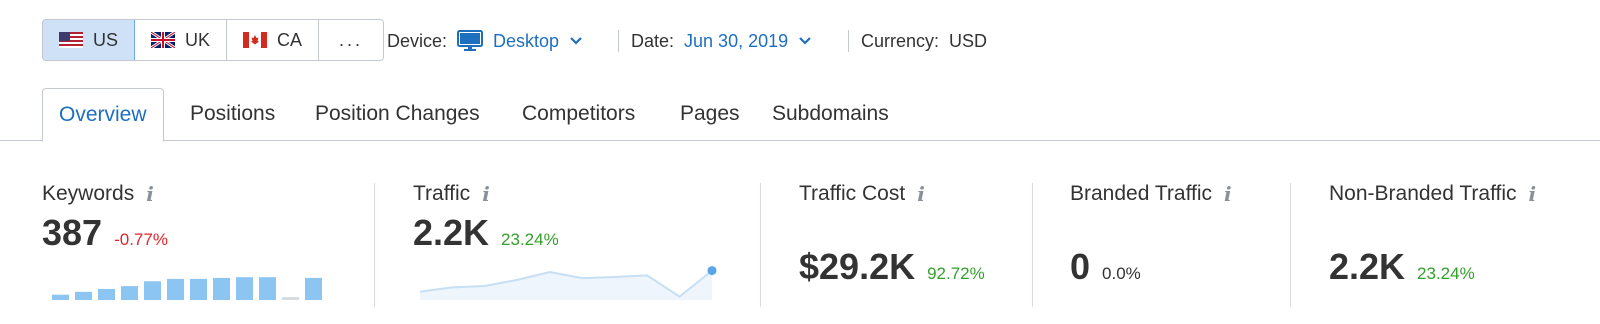 This screenshot has height=324, width=1600. What do you see at coordinates (163, 40) in the screenshot?
I see `uk-flag-icon` at bounding box center [163, 40].